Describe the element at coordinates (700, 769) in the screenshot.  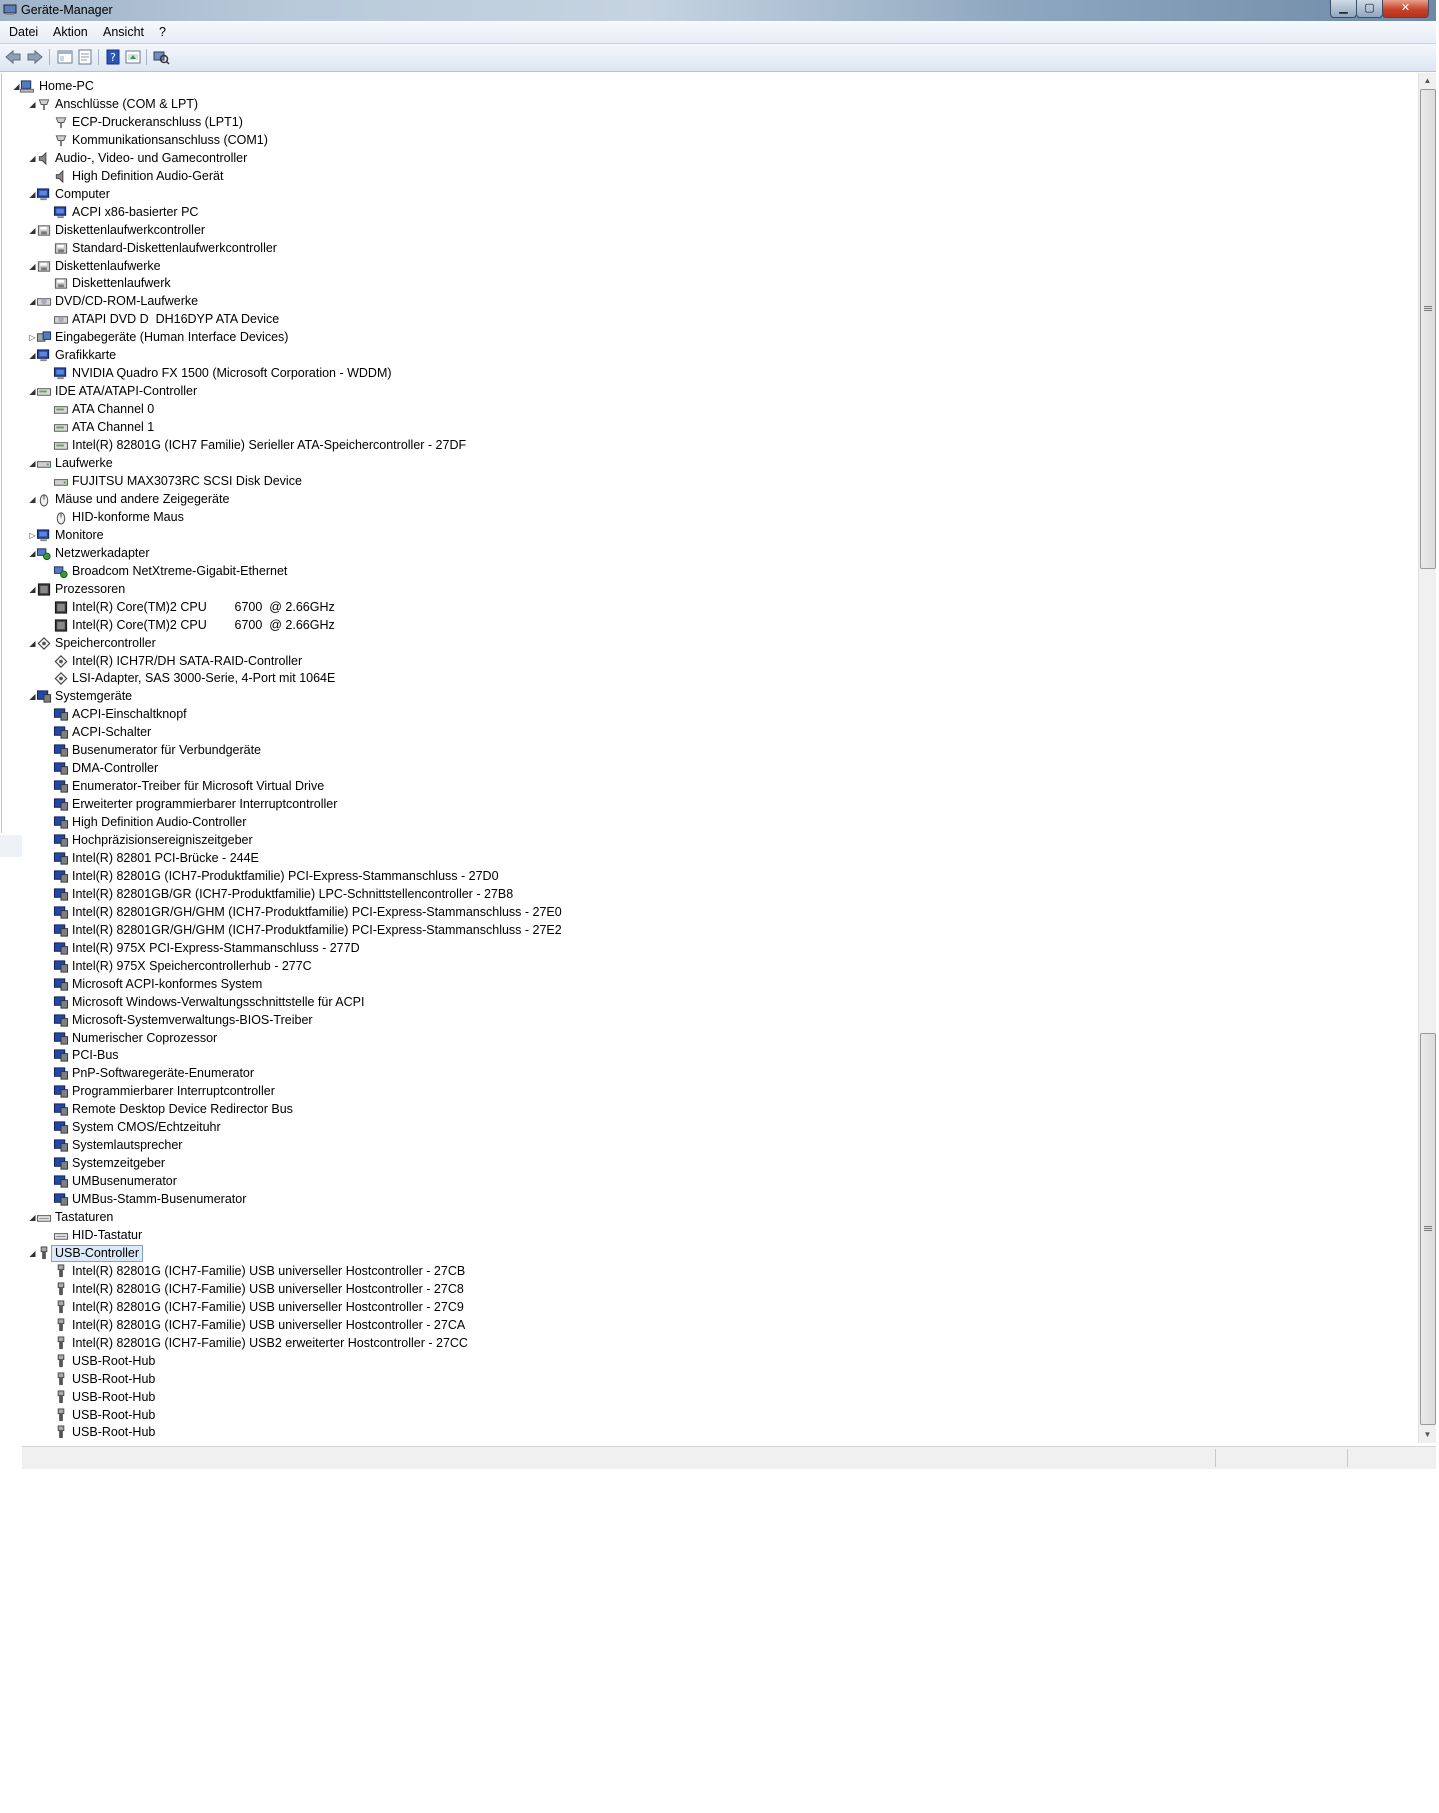
I see `tree-item: DMA-Controller` at that location.